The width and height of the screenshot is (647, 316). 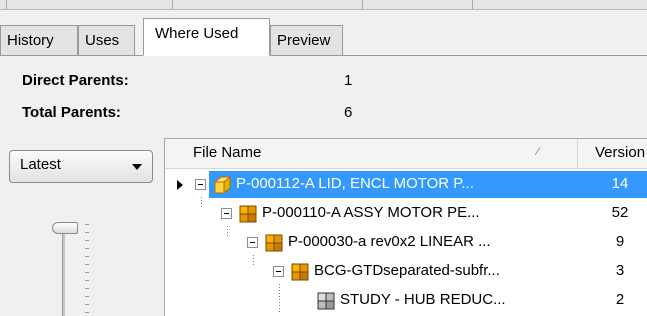 What do you see at coordinates (406, 154) in the screenshot?
I see `grid-header: File Name ⁄ Version` at bounding box center [406, 154].